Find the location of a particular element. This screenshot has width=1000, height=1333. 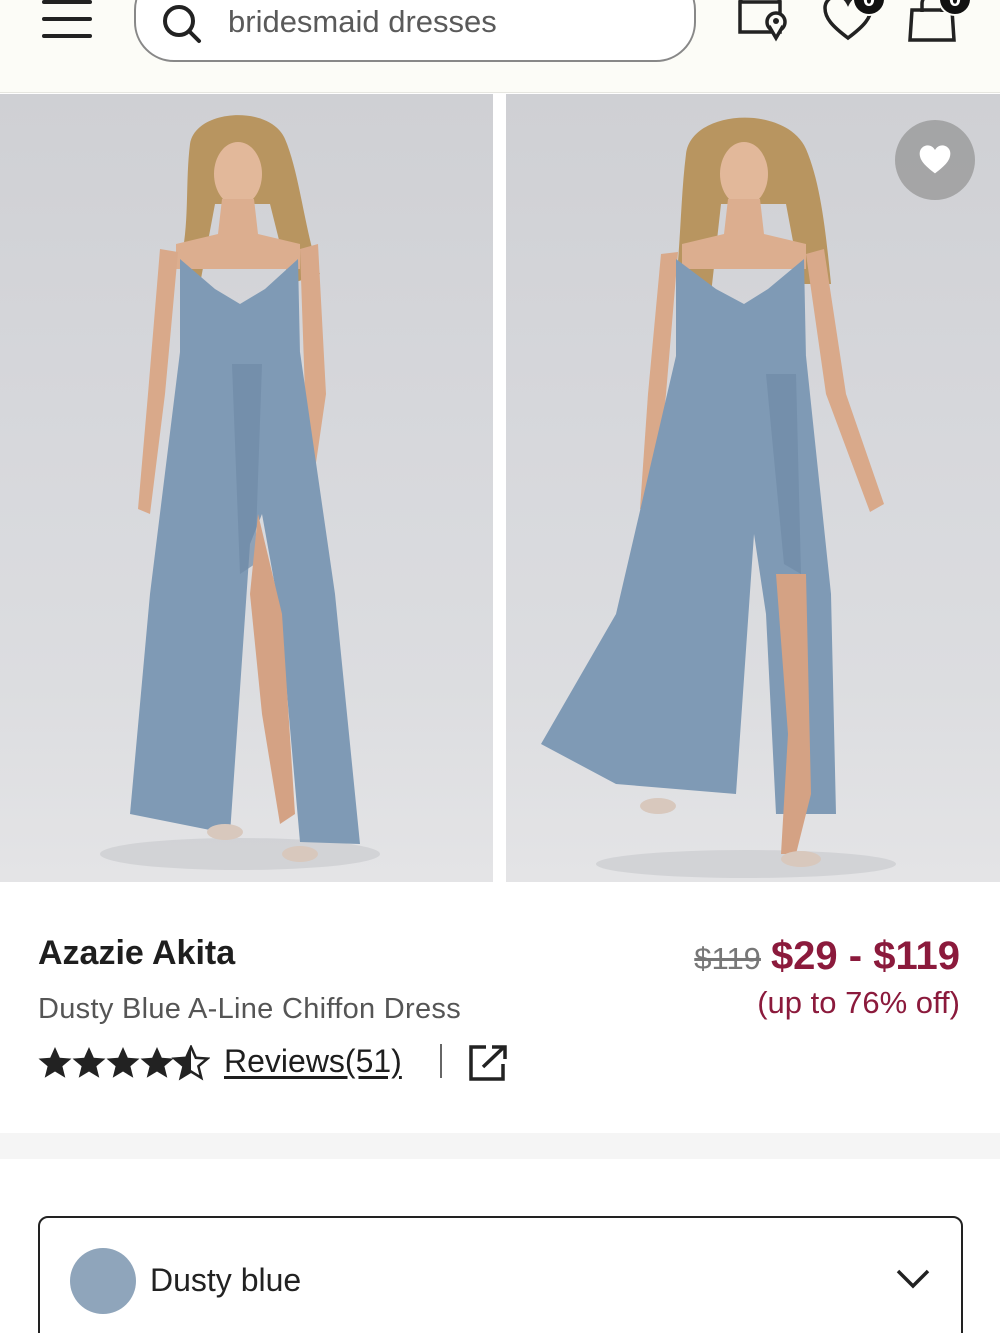

search-input: bridesmaid dresses is located at coordinates (415, 31).